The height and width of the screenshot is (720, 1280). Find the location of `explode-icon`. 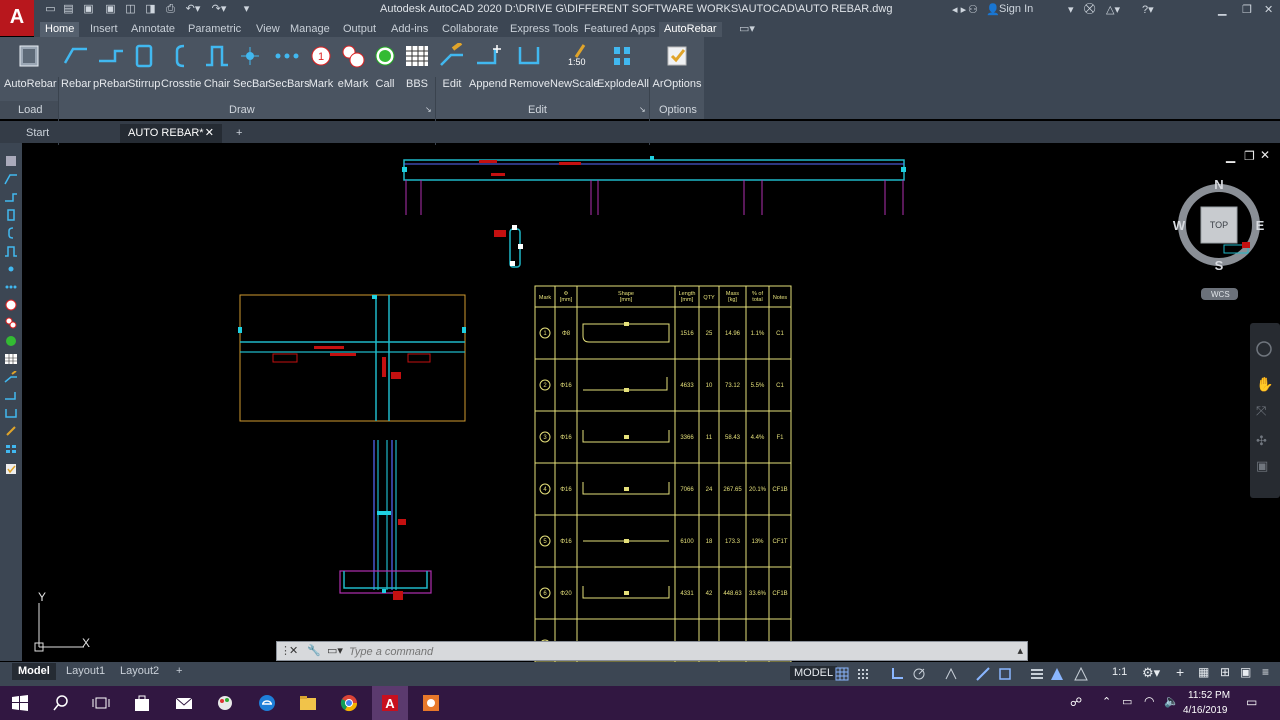

explode-icon is located at coordinates (11, 449).